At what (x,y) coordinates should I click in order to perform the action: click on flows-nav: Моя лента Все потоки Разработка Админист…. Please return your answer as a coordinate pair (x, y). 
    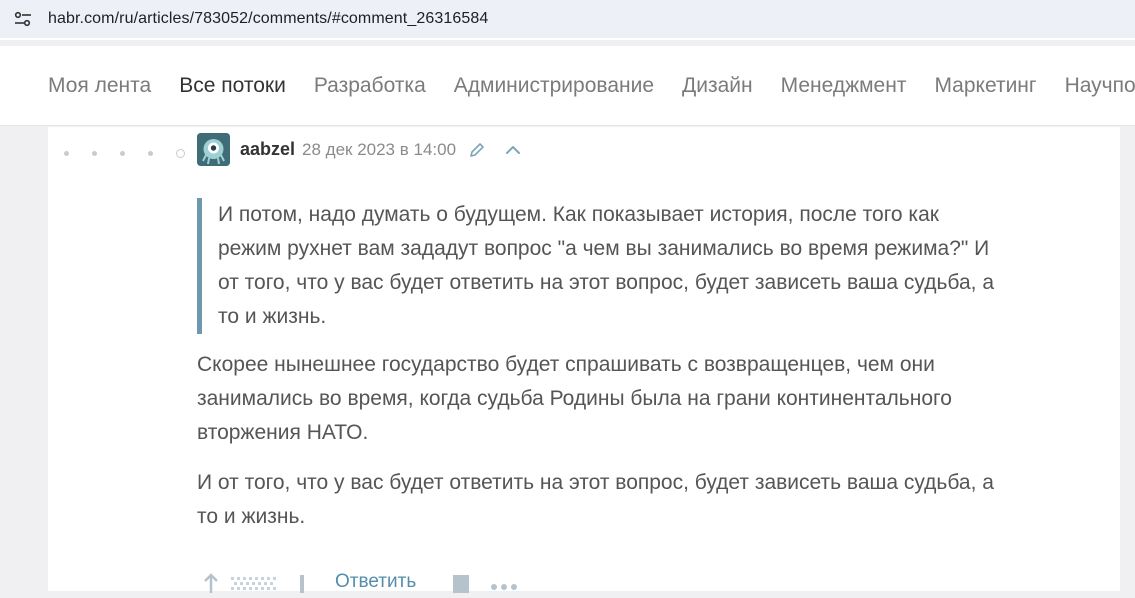
    Looking at the image, I should click on (567, 86).